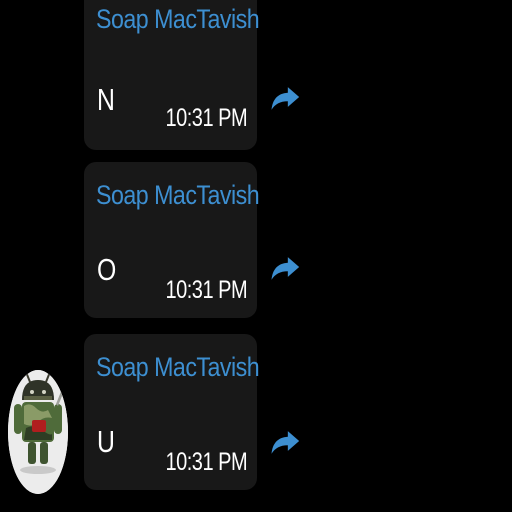 The image size is (512, 512). Describe the element at coordinates (172, 75) in the screenshot. I see `message-bubble: Soap MacTavish N 10:31 PM` at that location.